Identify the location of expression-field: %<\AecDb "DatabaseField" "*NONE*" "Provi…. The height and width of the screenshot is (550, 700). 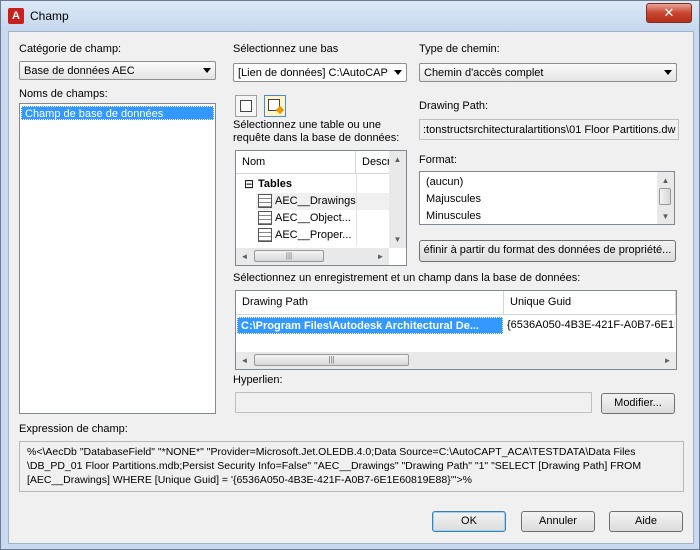
(351, 466).